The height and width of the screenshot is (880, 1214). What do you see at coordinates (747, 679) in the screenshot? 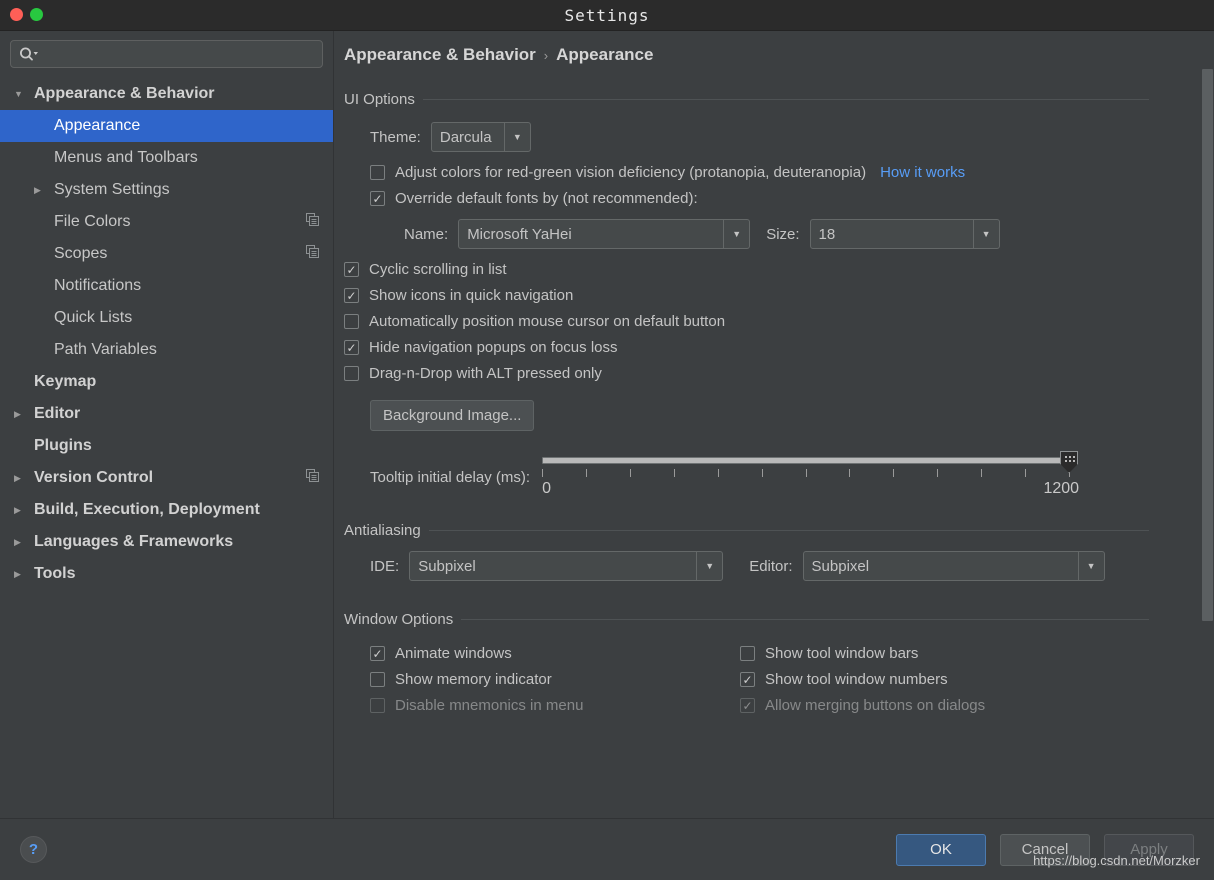
I see `show-tool-window-numbers-checkbox` at bounding box center [747, 679].